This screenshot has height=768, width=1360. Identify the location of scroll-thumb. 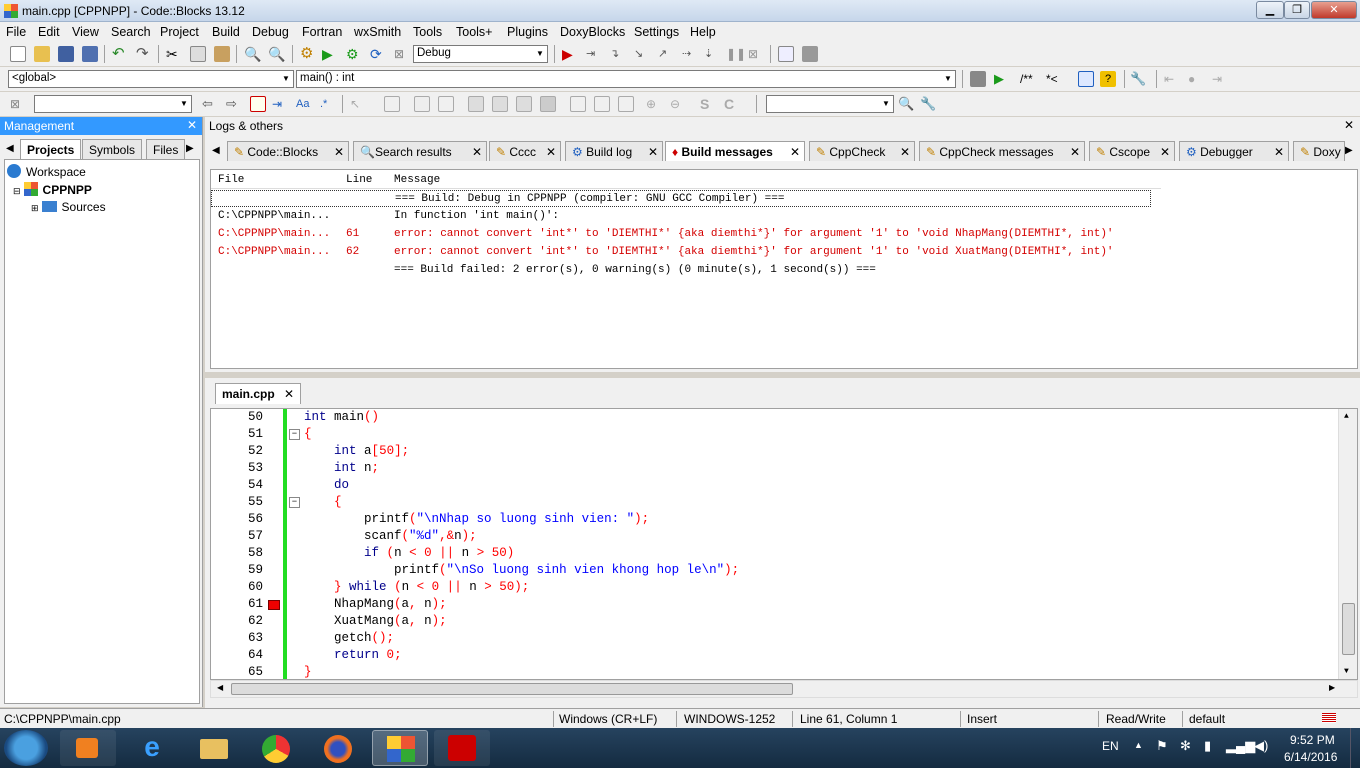
(1348, 629).